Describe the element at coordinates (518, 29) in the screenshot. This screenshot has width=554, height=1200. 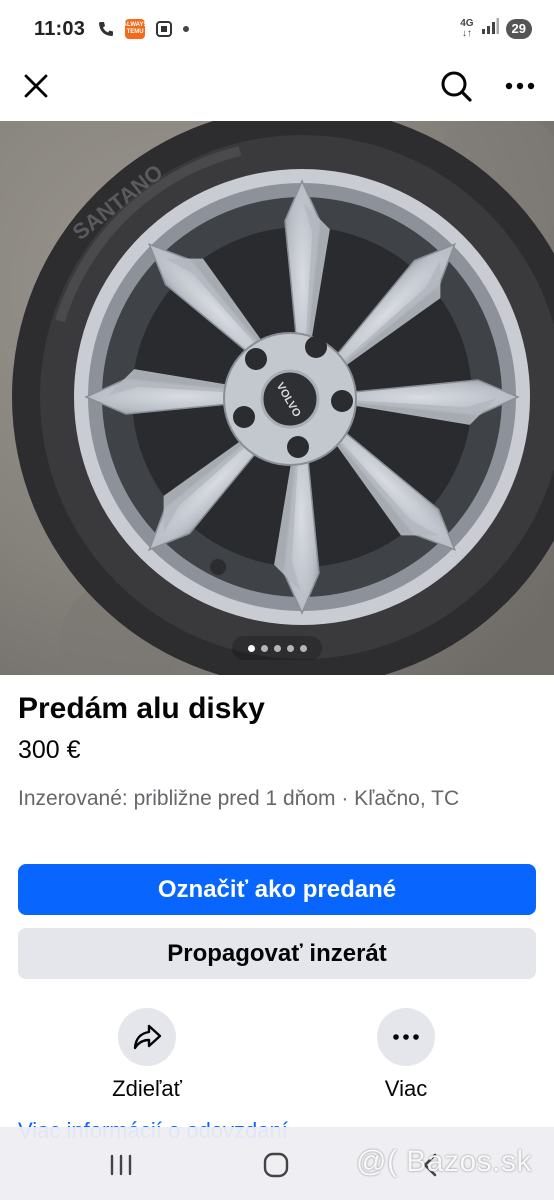
I see `battery-indicator: 29` at that location.